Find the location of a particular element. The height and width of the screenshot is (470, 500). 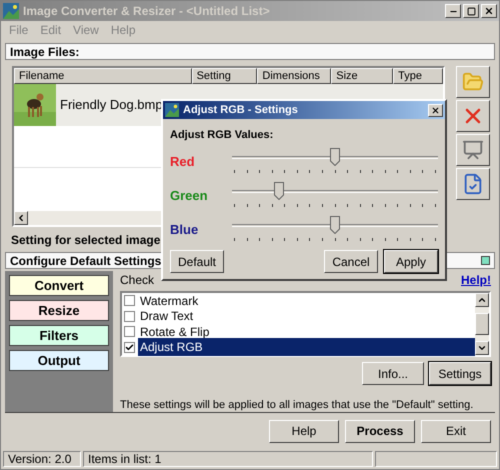

option-label: Rotate & Flip is located at coordinates (174, 332).